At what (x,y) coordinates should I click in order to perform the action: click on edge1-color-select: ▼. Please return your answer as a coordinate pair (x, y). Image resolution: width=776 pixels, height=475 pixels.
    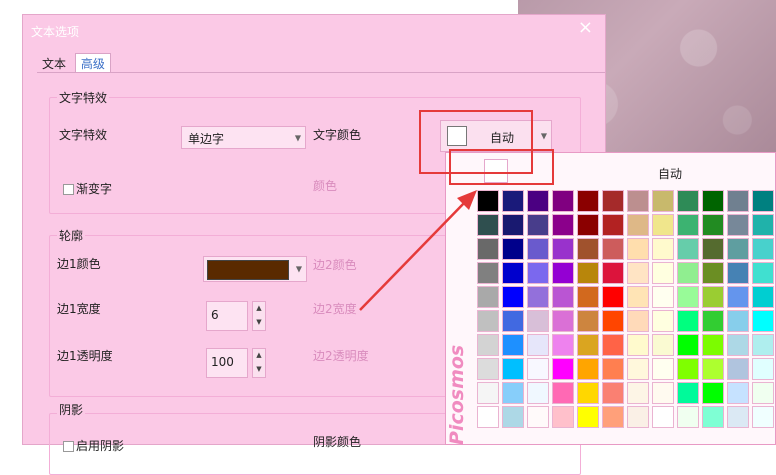
    Looking at the image, I should click on (255, 269).